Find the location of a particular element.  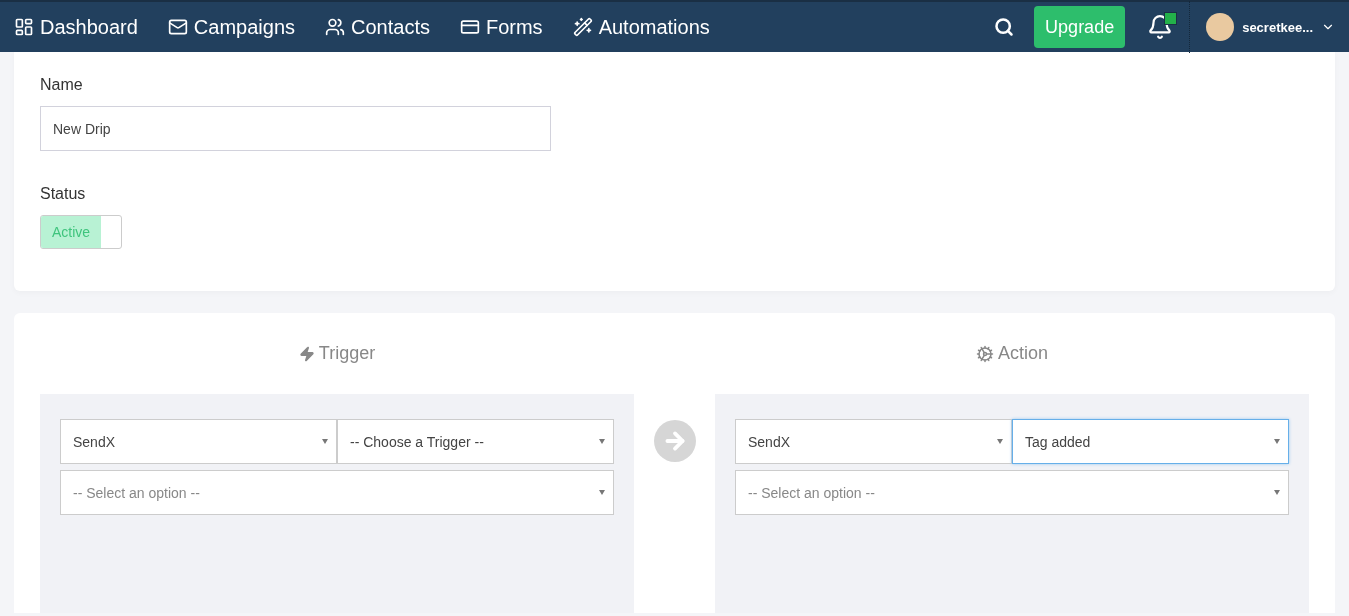

select-field: -- Choose a Trigger -- is located at coordinates (475, 441).